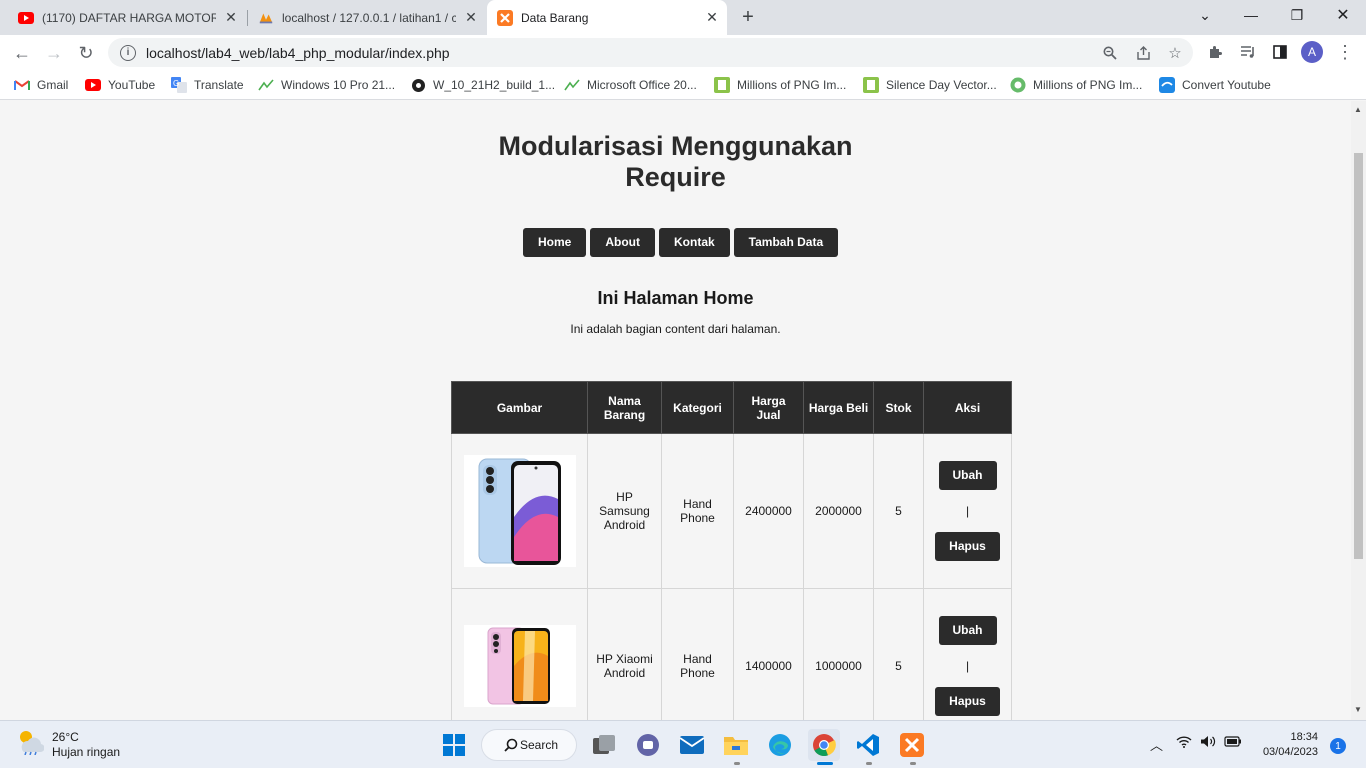  I want to click on harga-jual-cell: 1400000, so click(768, 654).